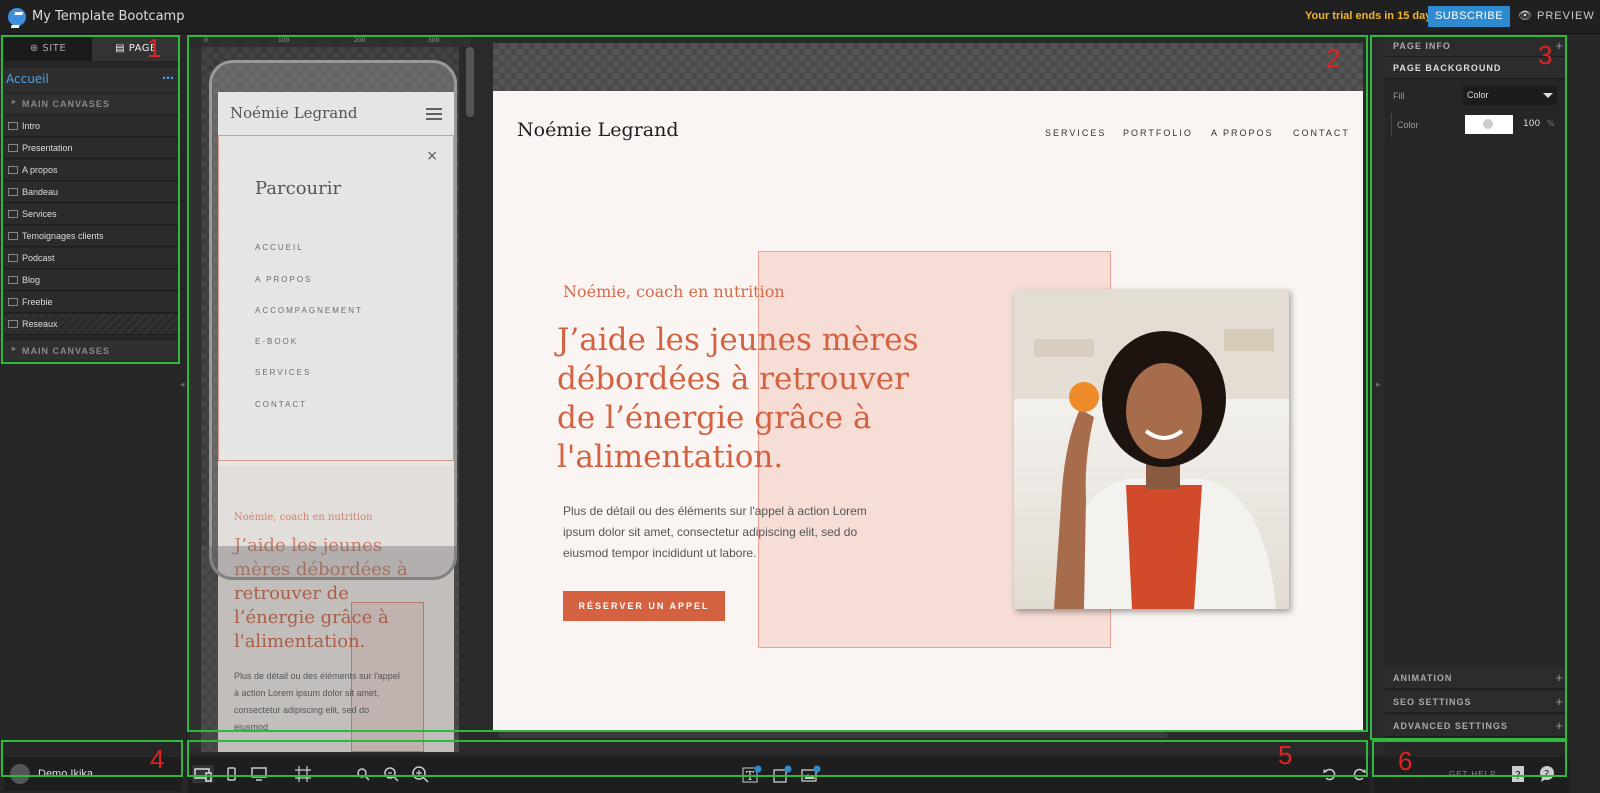 This screenshot has width=1600, height=793. What do you see at coordinates (66, 774) in the screenshot?
I see `user-name: Demo Ikika` at bounding box center [66, 774].